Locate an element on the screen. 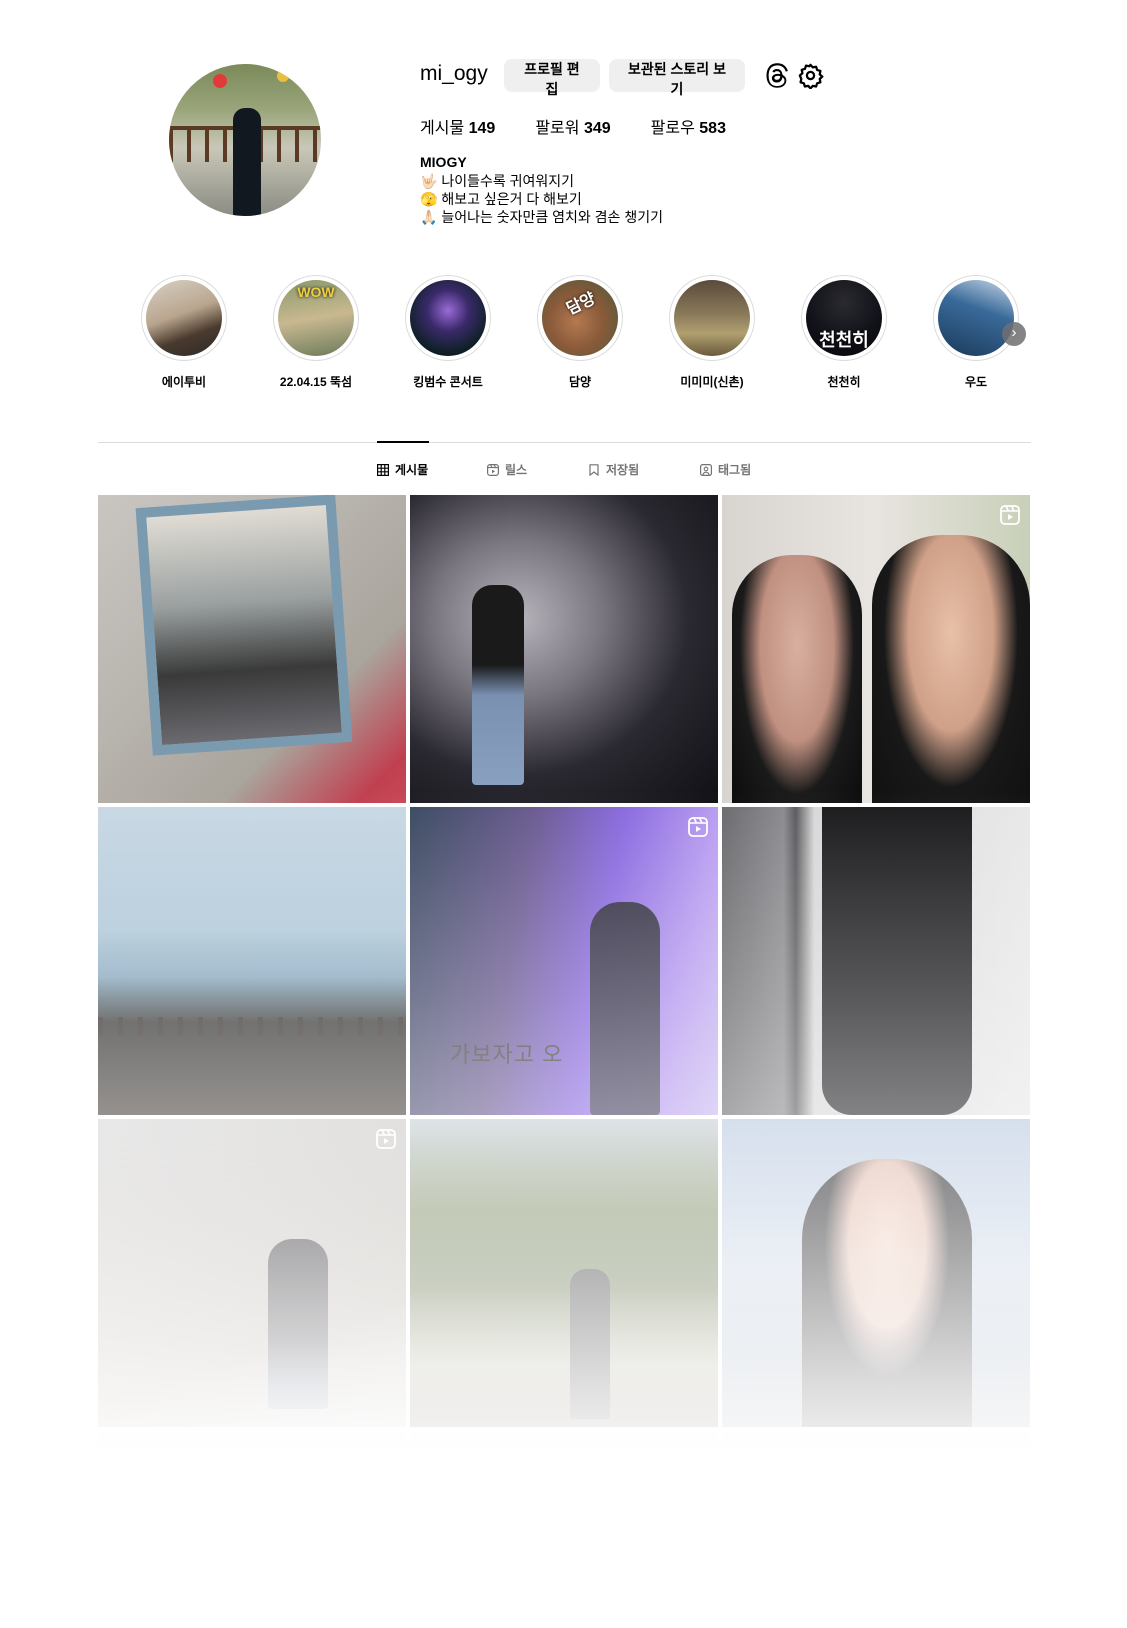 The image size is (1127, 1628). highlight-item: 미미미(신촌) is located at coordinates (712, 332).